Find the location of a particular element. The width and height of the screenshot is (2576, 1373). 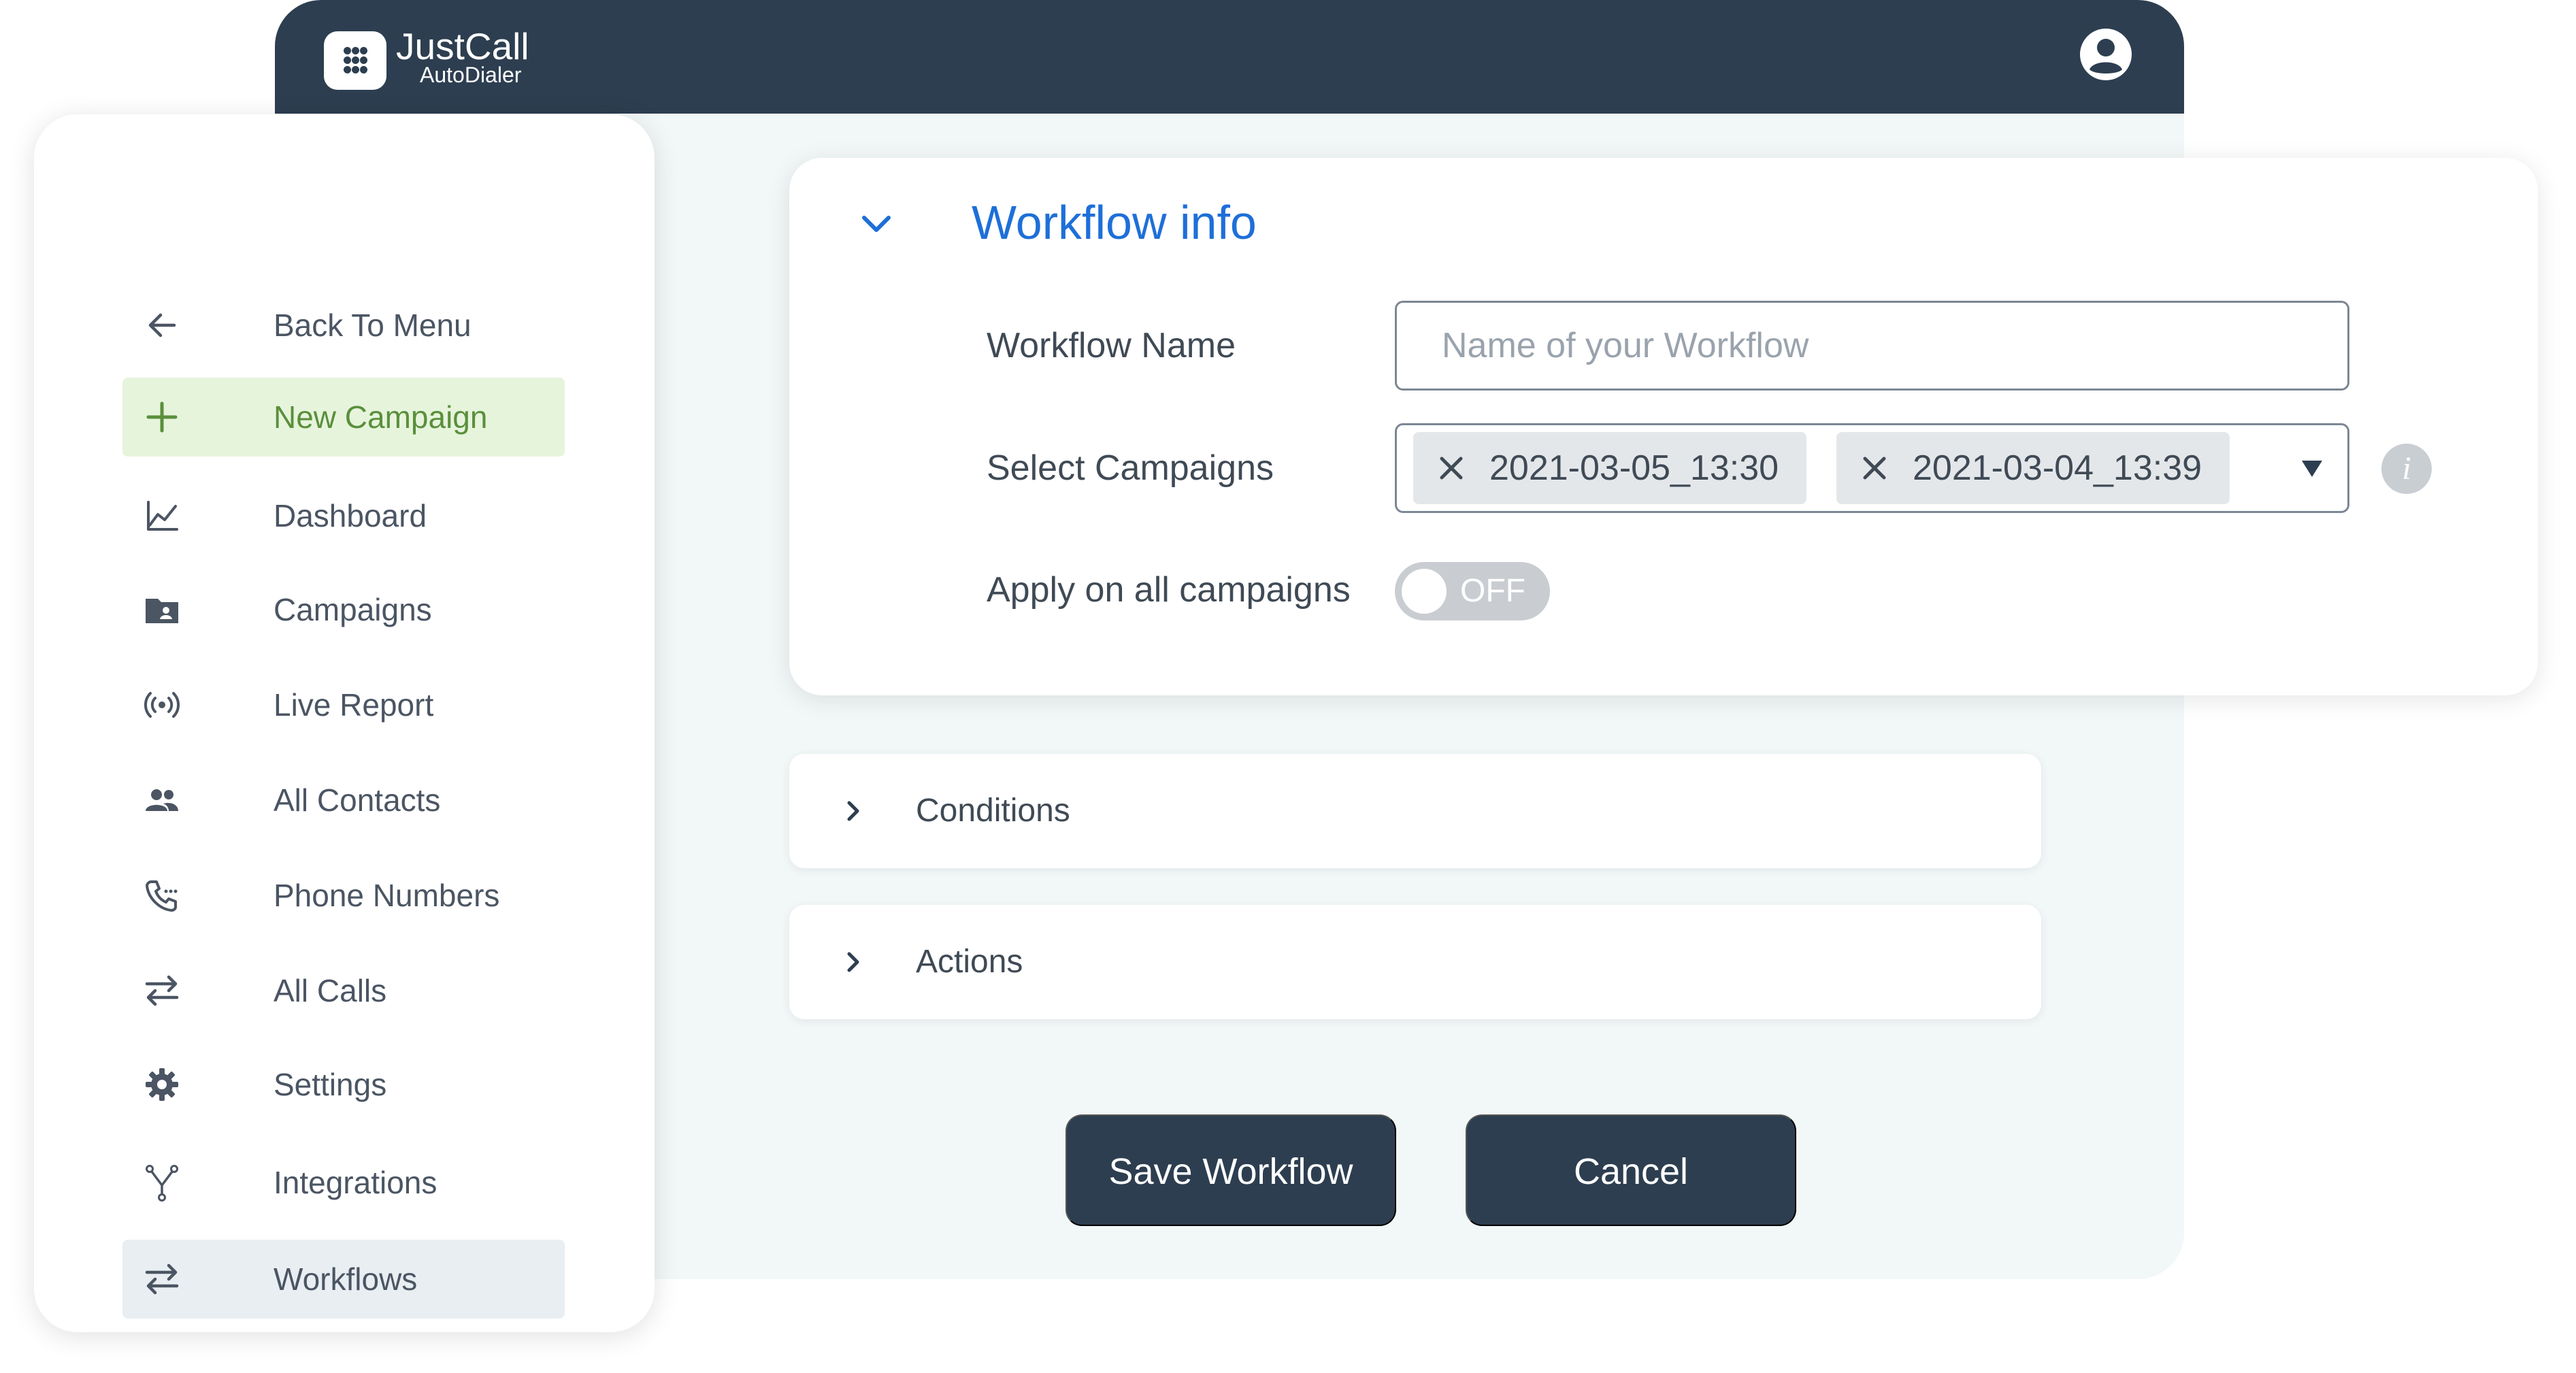

sidebar-item-label: All Calls is located at coordinates (331, 990).